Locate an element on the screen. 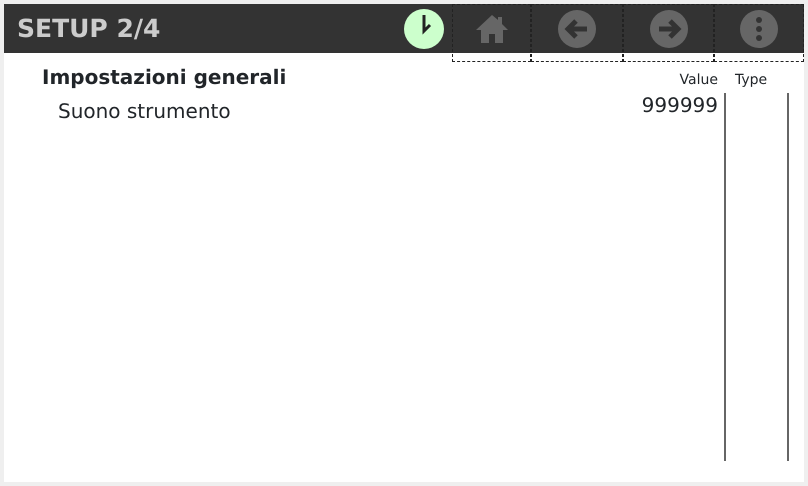  column-header: Type is located at coordinates (751, 80).